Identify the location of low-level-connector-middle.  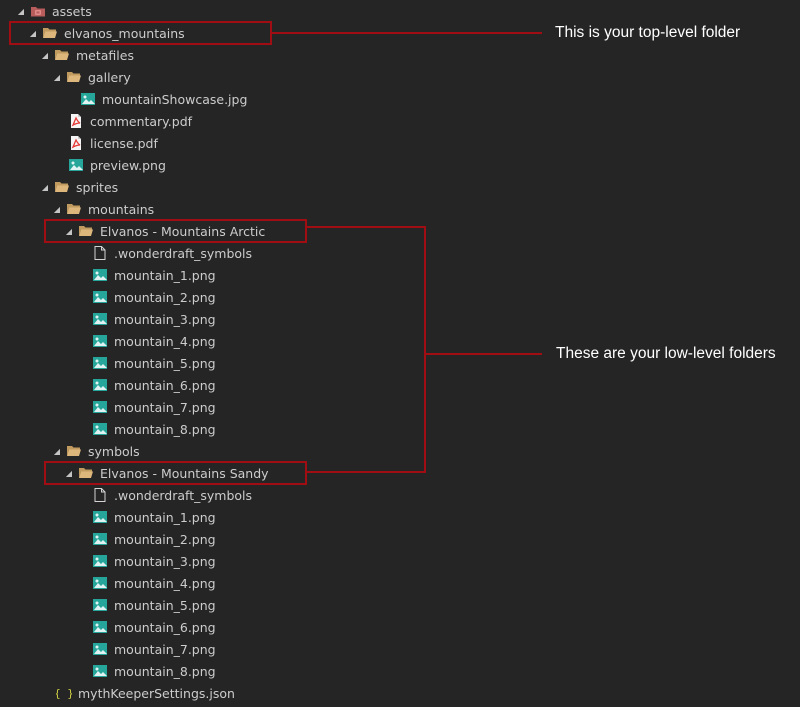
(484, 354).